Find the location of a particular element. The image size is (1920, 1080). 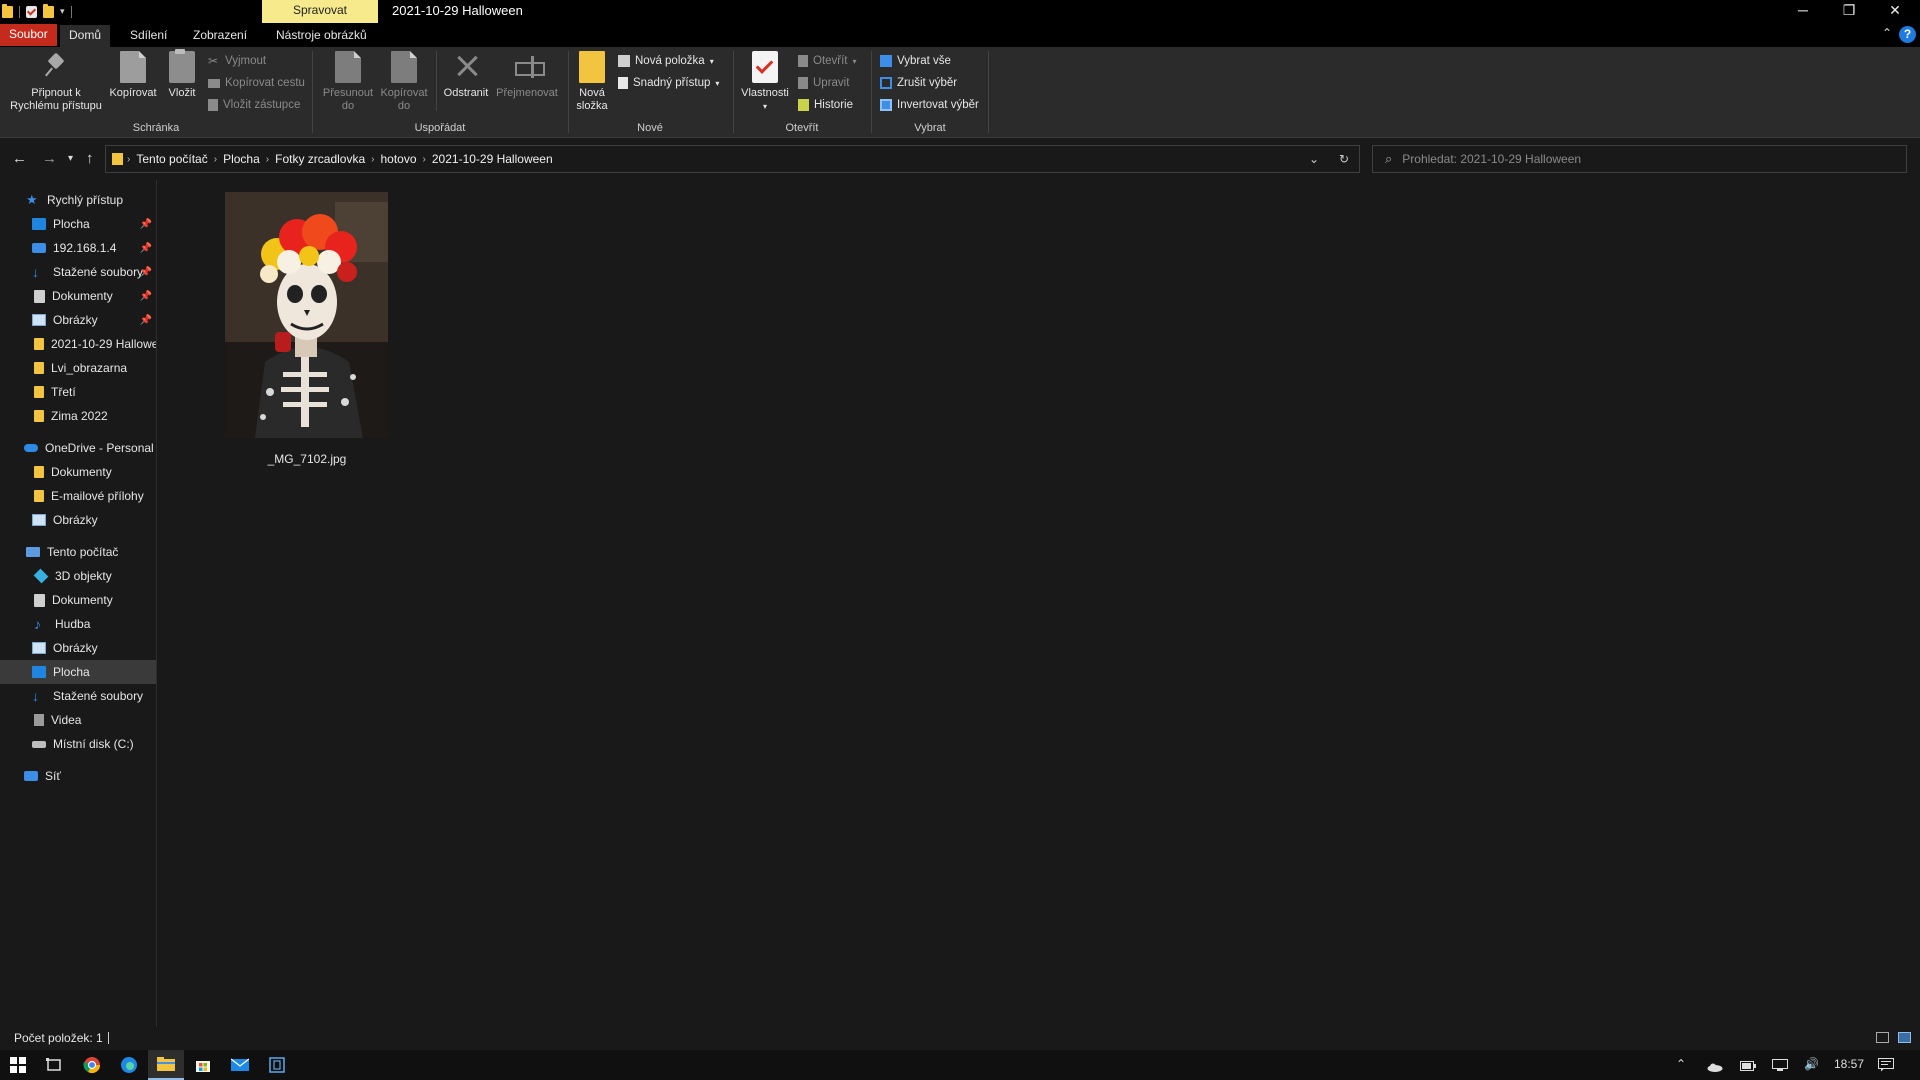

copy-button: Kopírovat is located at coordinates (133, 75).